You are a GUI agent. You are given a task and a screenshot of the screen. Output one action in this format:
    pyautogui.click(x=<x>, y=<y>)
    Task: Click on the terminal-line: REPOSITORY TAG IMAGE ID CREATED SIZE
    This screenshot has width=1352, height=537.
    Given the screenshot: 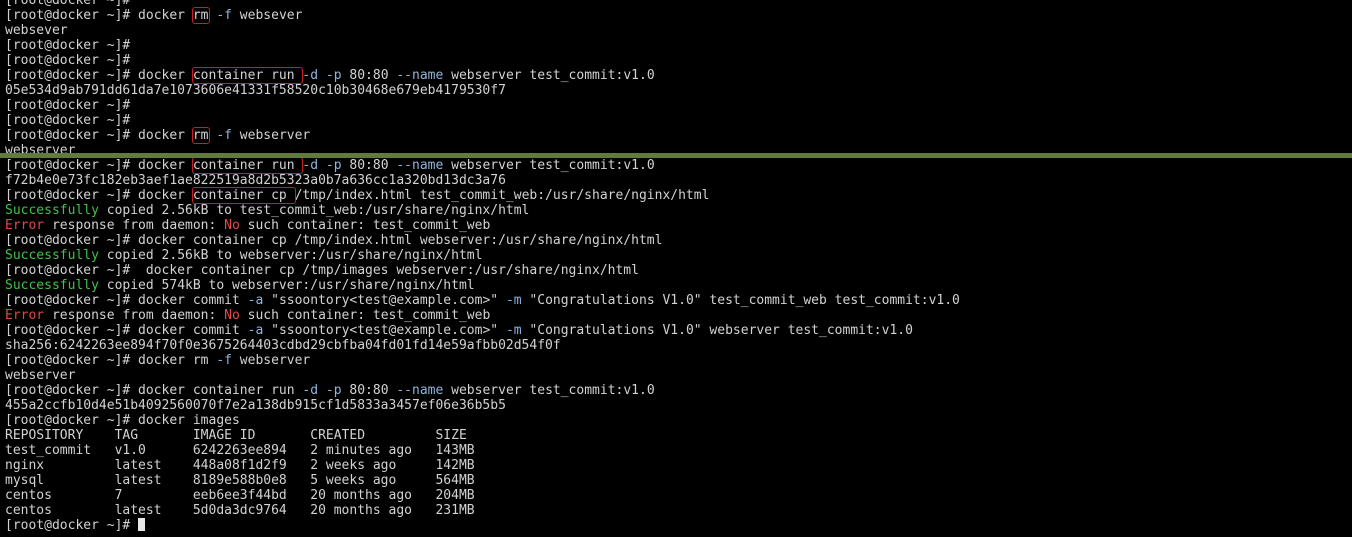 What is the action you would take?
    pyautogui.click(x=482, y=435)
    